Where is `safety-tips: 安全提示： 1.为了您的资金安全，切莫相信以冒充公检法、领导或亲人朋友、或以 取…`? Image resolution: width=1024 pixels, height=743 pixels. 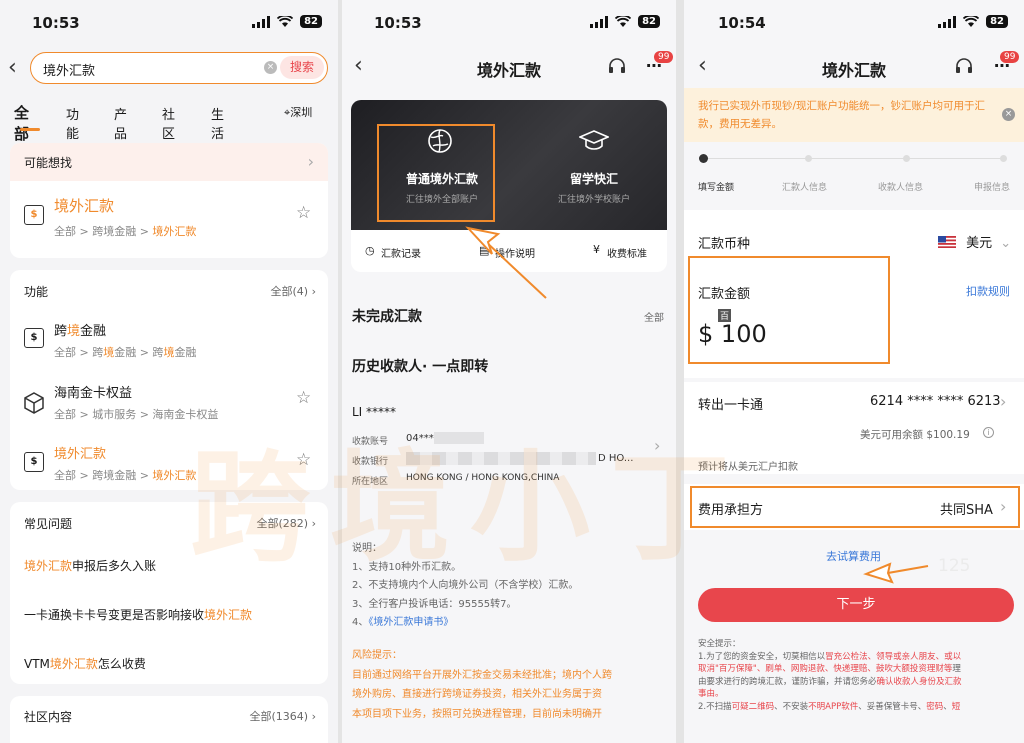
safety-tips: 安全提示： 1.为了您的资金安全，切莫相信以冒充公检法、领导或亲人朋友、或以 取… is located at coordinates (858, 675).